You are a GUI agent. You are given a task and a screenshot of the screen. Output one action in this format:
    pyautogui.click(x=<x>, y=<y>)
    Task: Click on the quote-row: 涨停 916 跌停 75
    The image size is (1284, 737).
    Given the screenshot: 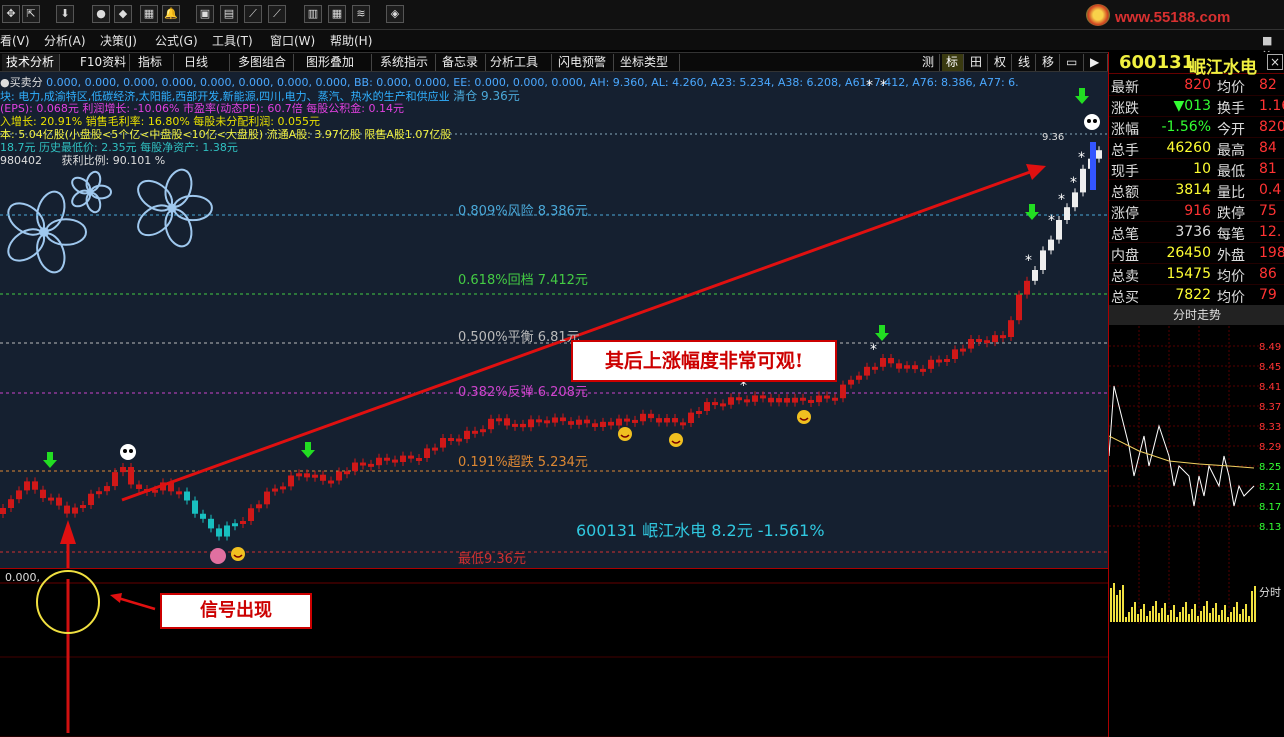 What is the action you would take?
    pyautogui.click(x=1196, y=211)
    